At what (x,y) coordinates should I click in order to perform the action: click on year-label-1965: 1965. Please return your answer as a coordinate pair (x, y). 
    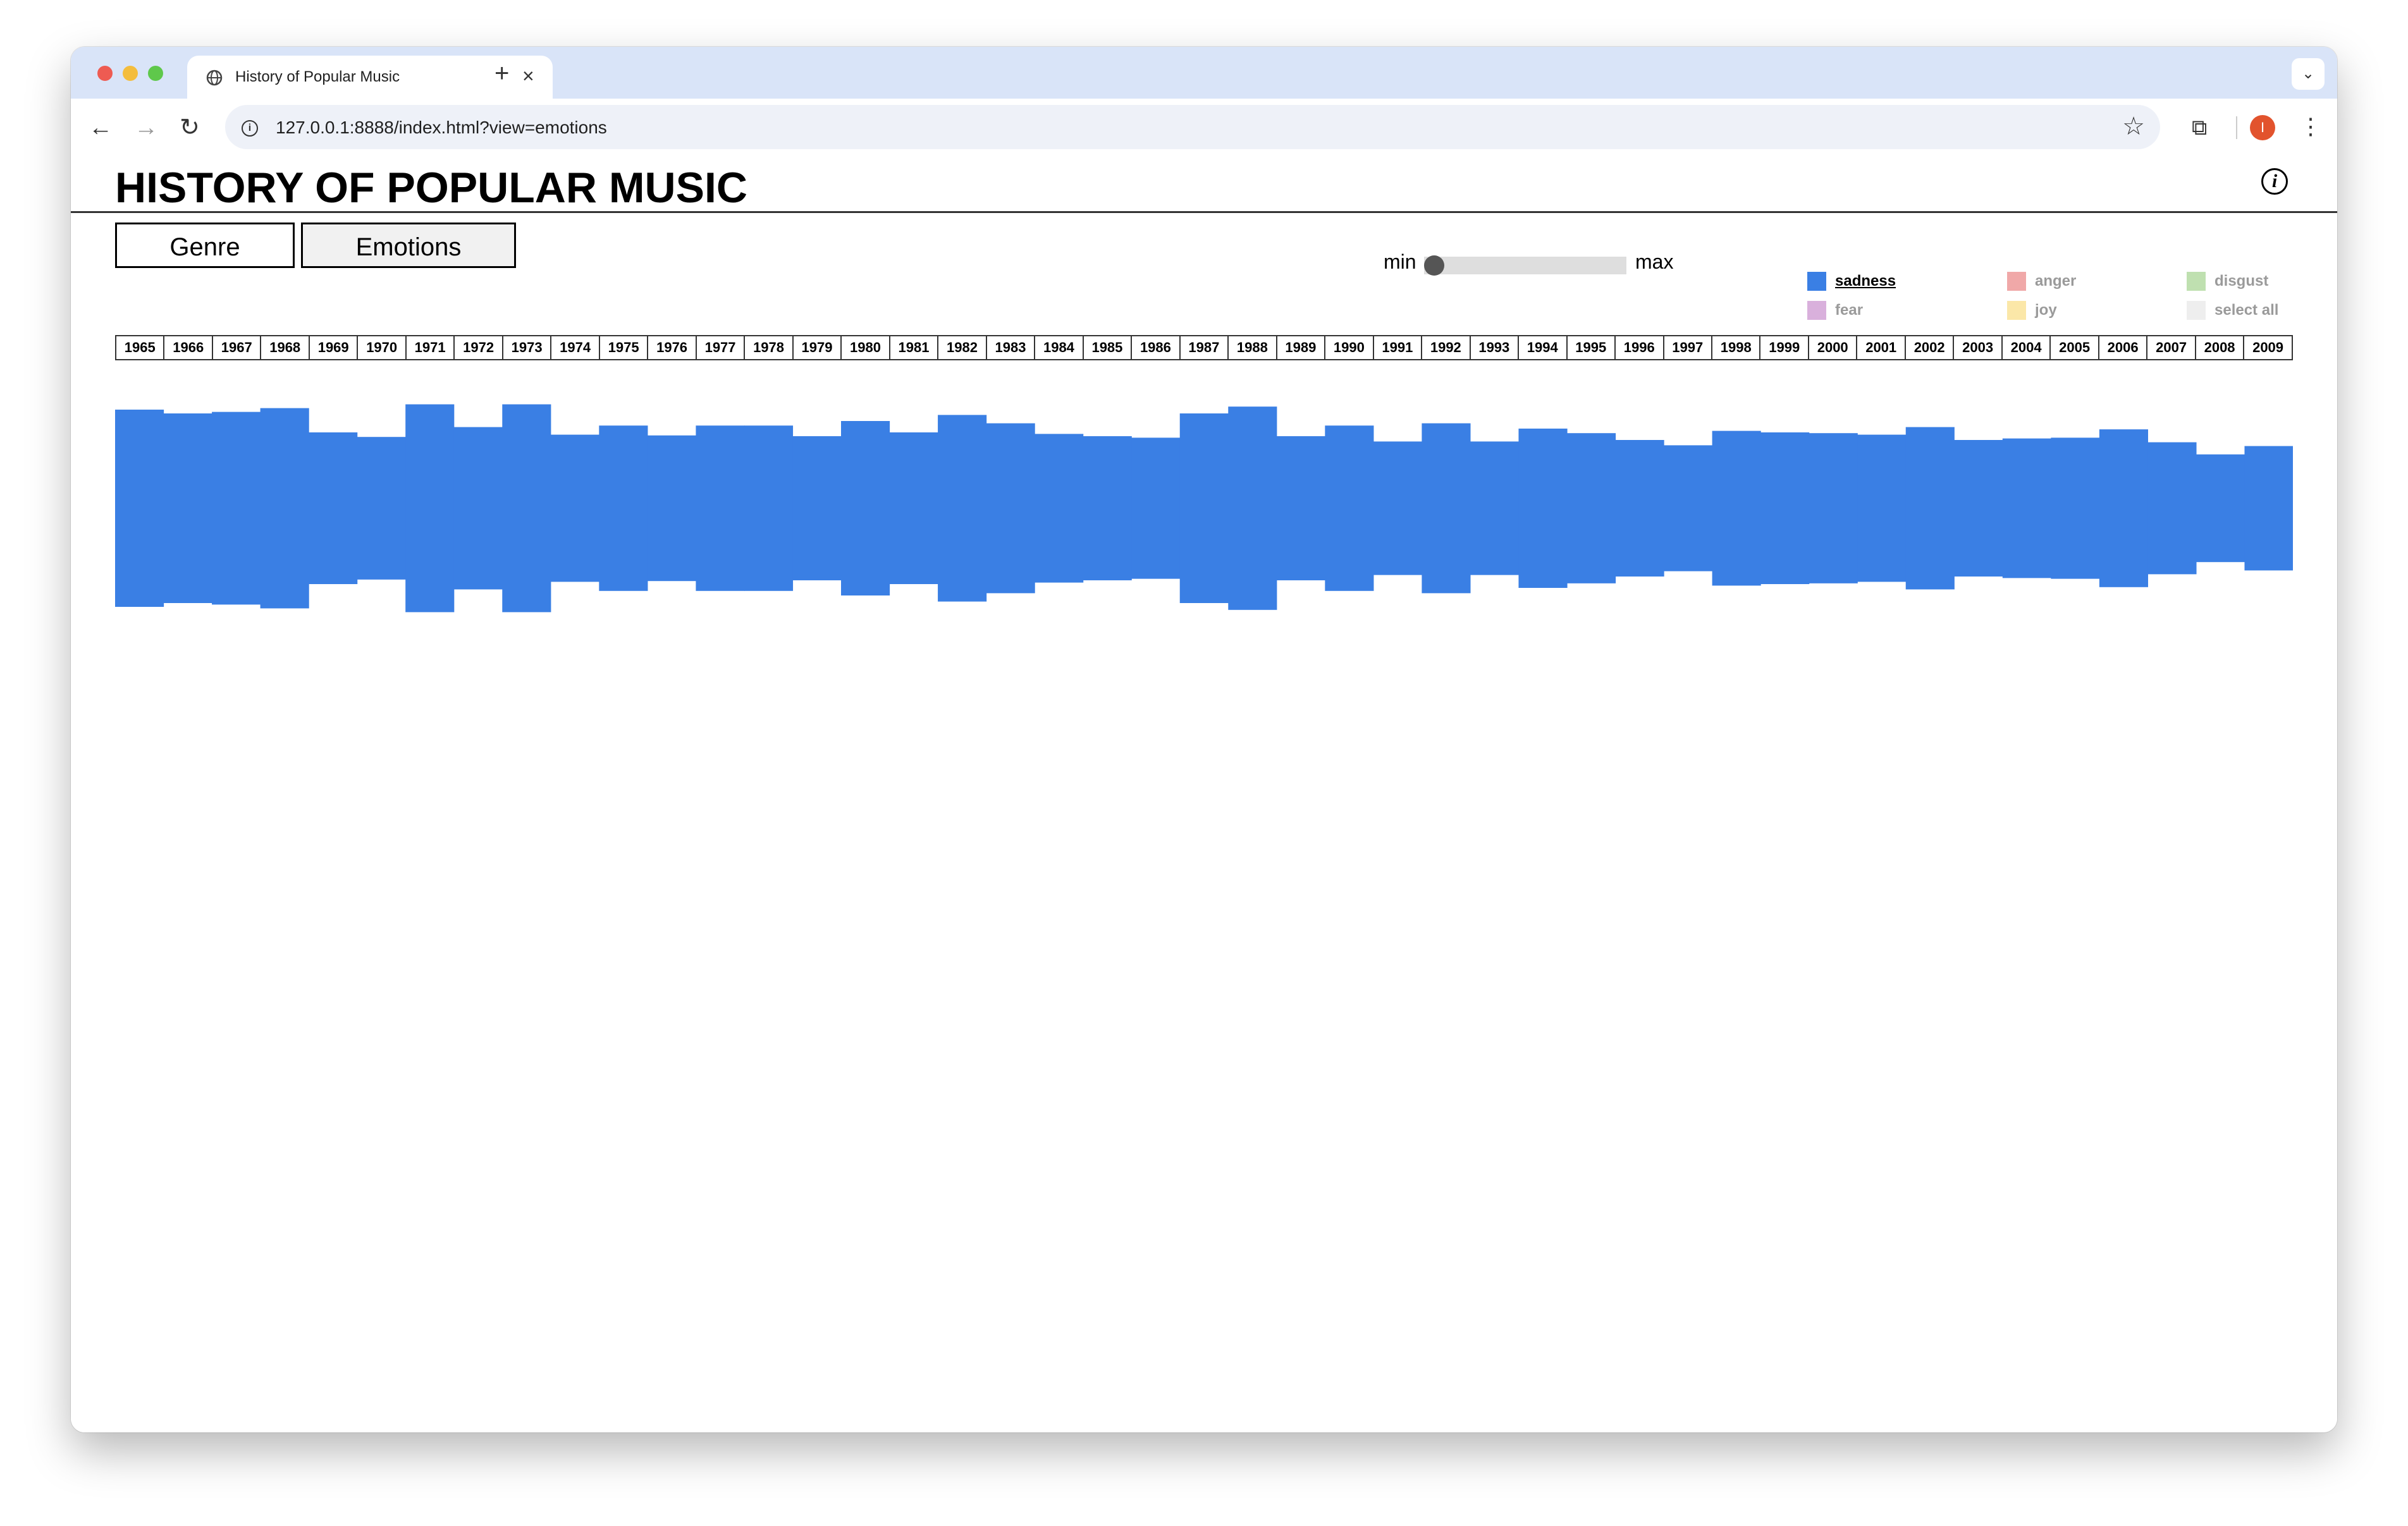
    Looking at the image, I should click on (140, 347).